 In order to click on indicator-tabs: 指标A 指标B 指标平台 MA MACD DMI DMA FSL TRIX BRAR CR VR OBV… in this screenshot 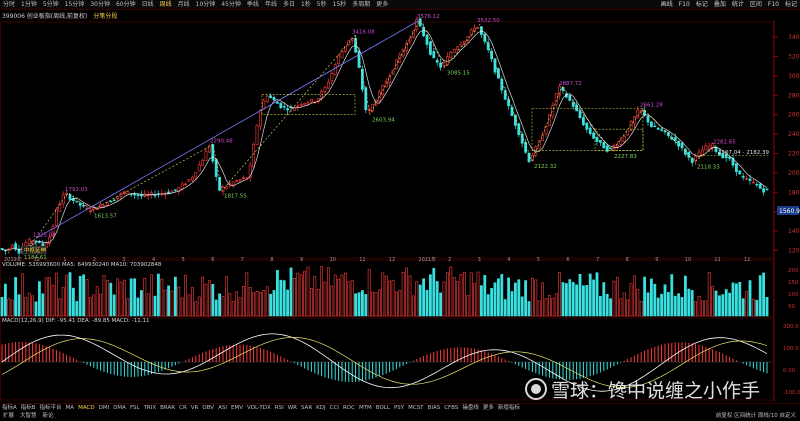, I will do `click(400, 407)`.